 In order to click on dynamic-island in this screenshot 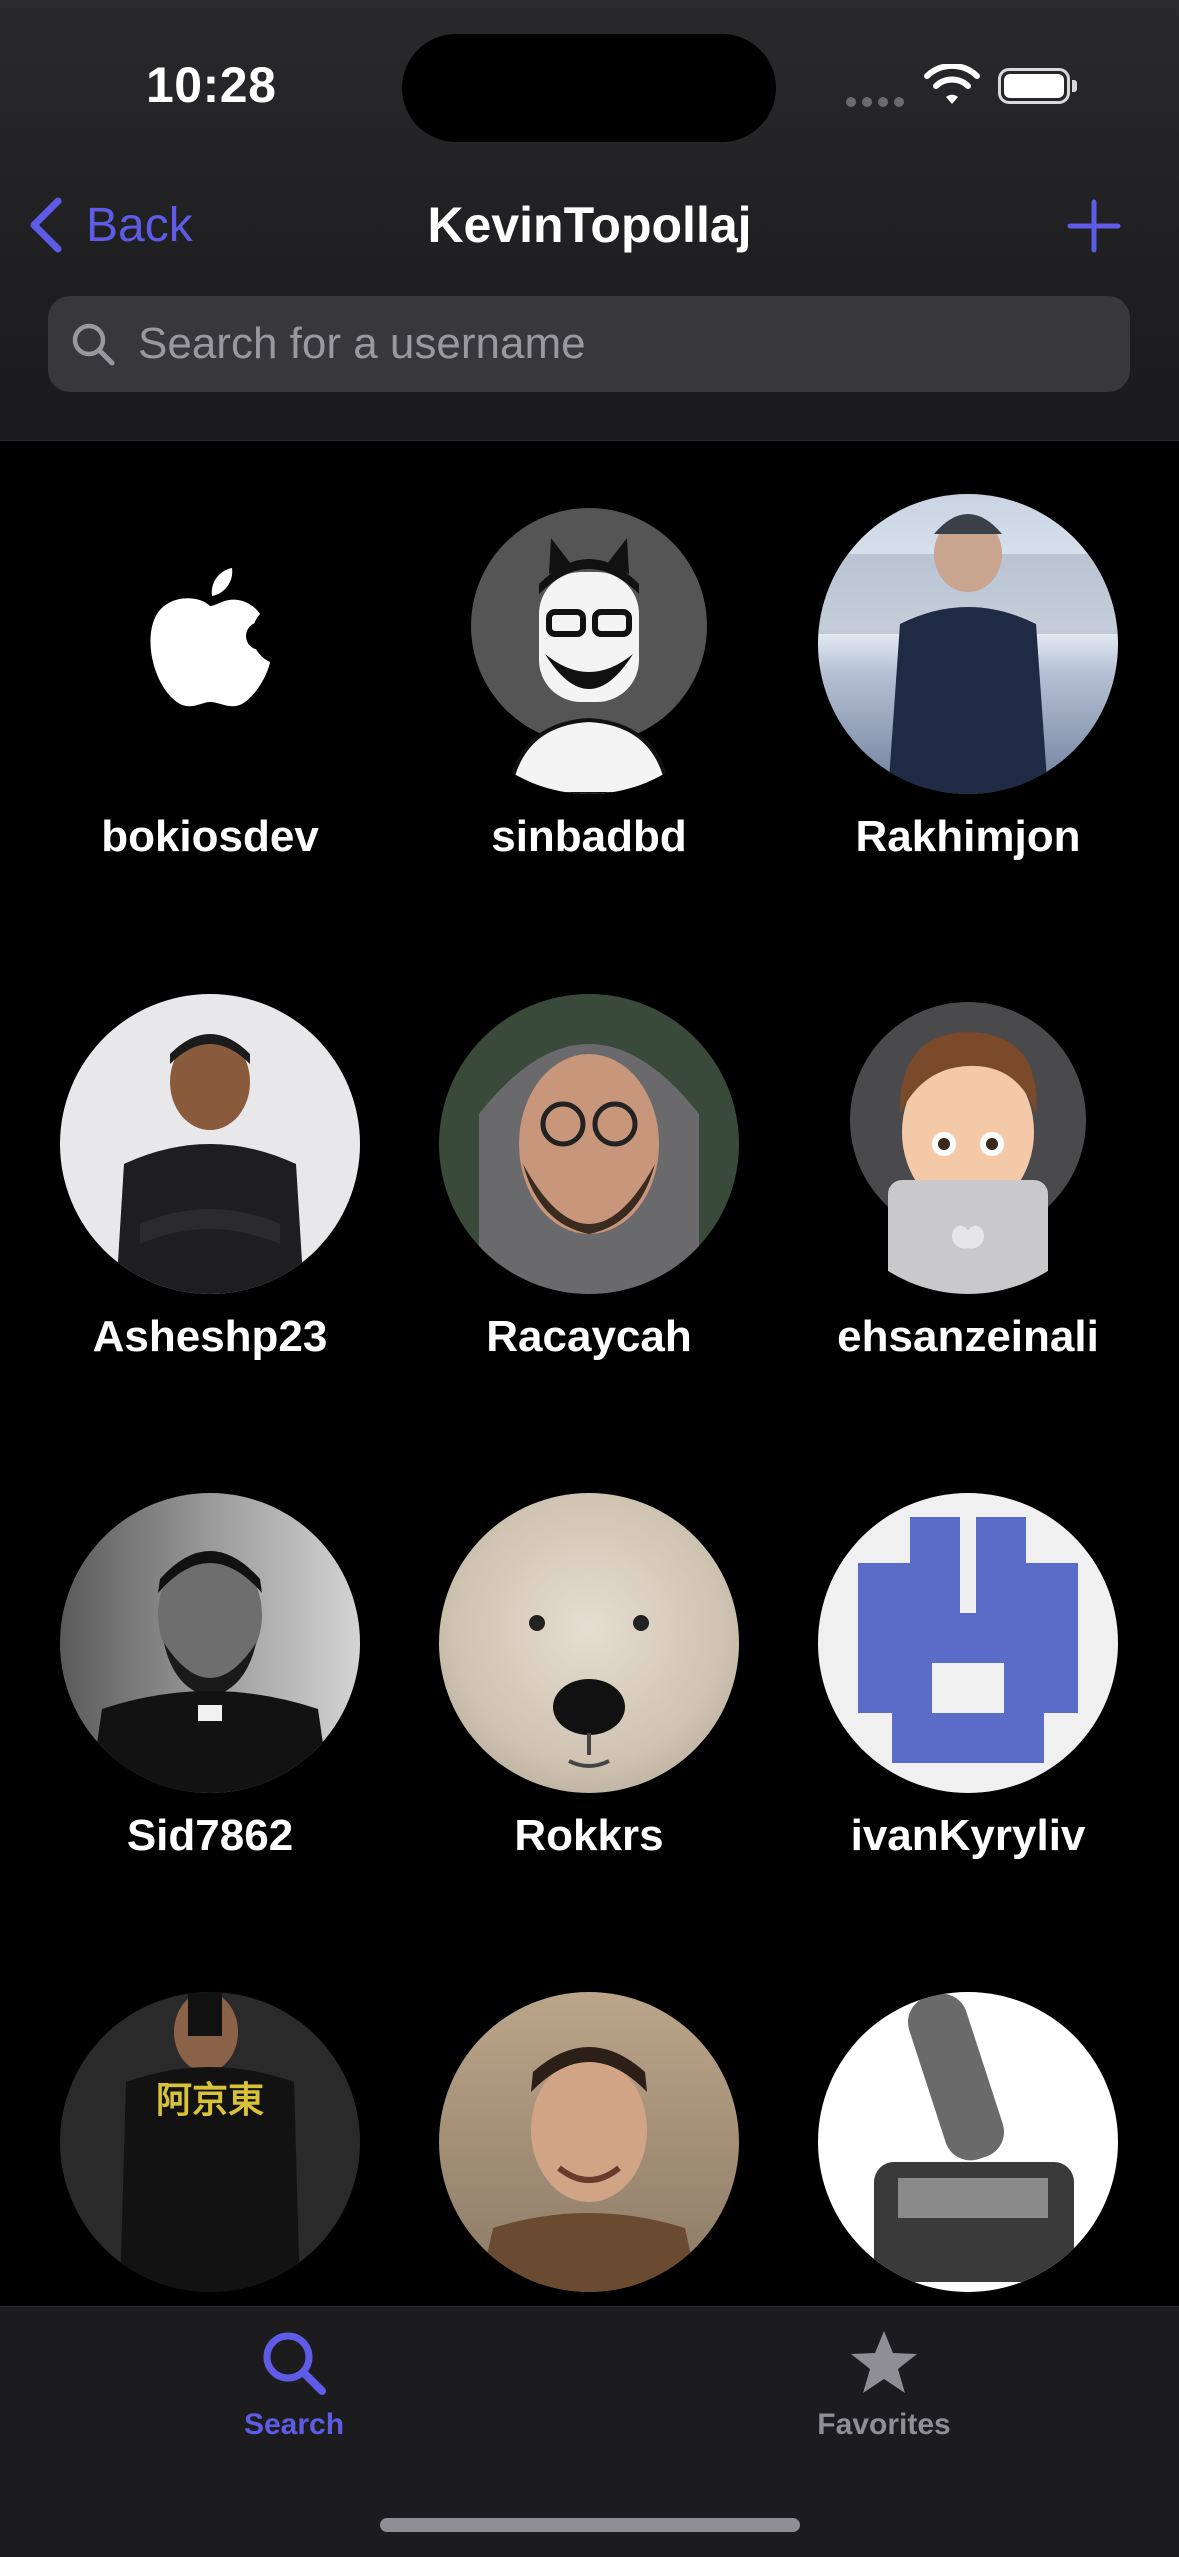, I will do `click(589, 88)`.